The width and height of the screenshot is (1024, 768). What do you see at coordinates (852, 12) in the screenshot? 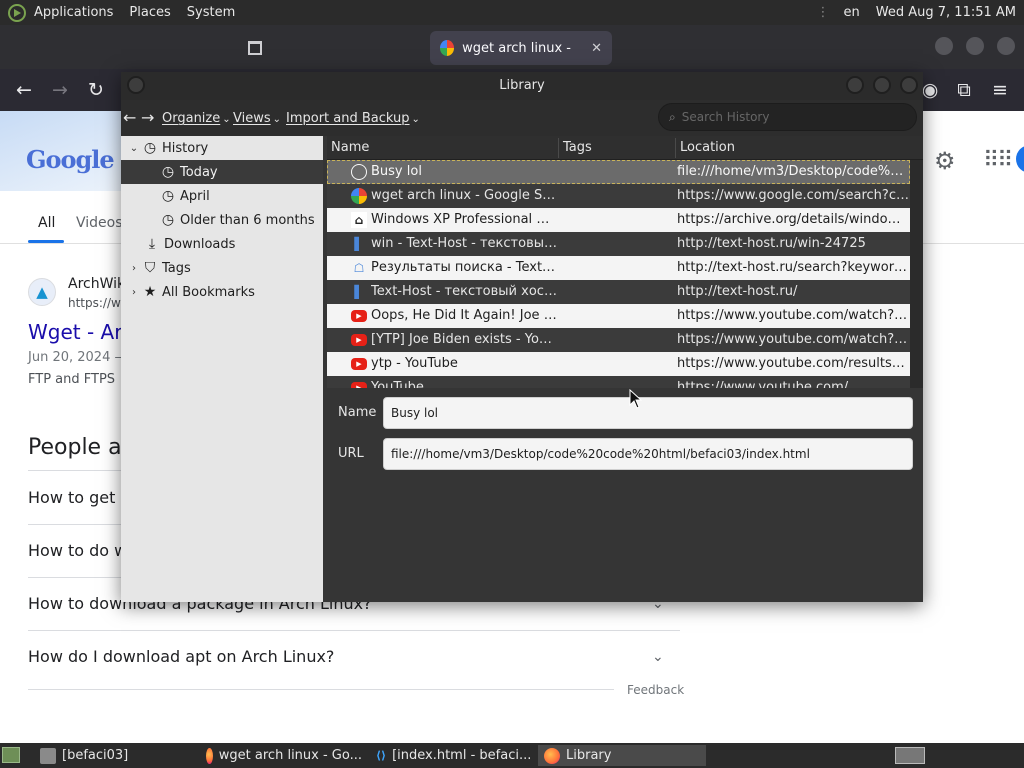
I see `keyboard-layout-indicator: en` at bounding box center [852, 12].